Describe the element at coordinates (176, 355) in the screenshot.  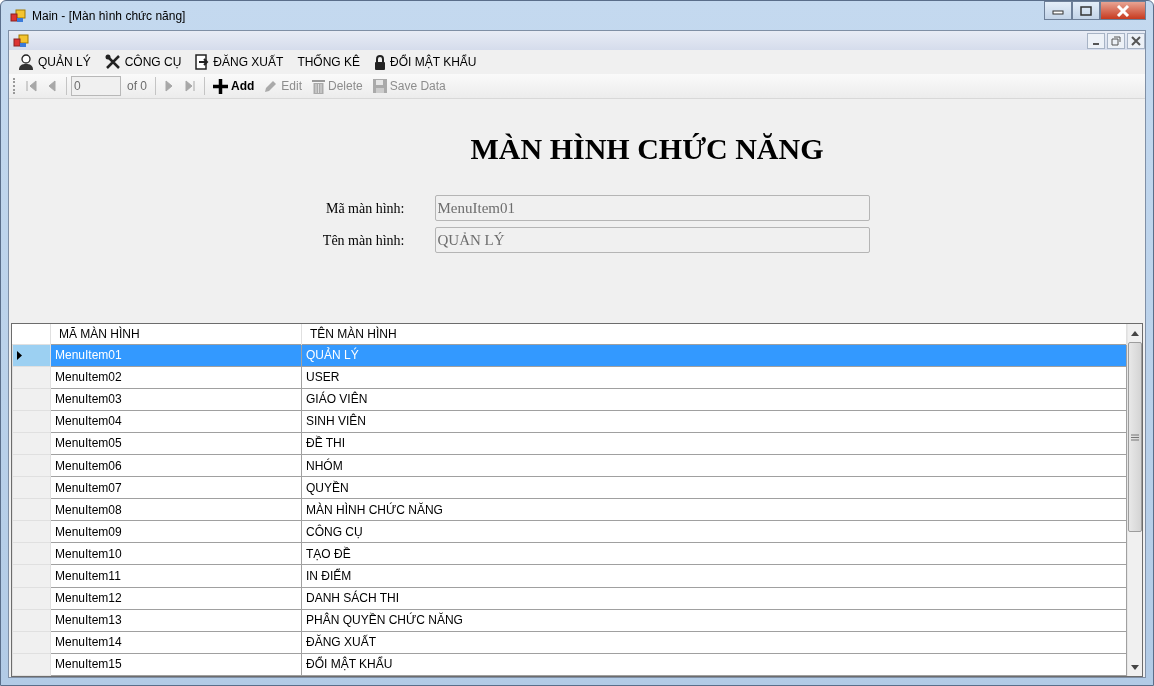
I see `table-cell: MenuItem01` at that location.